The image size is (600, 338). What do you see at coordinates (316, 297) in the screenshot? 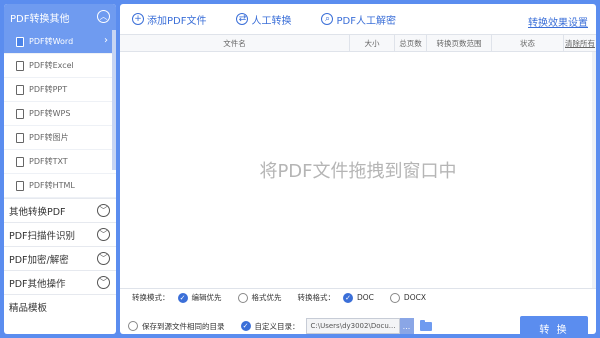
I see `convert-format-label: 转换格式：` at bounding box center [316, 297].